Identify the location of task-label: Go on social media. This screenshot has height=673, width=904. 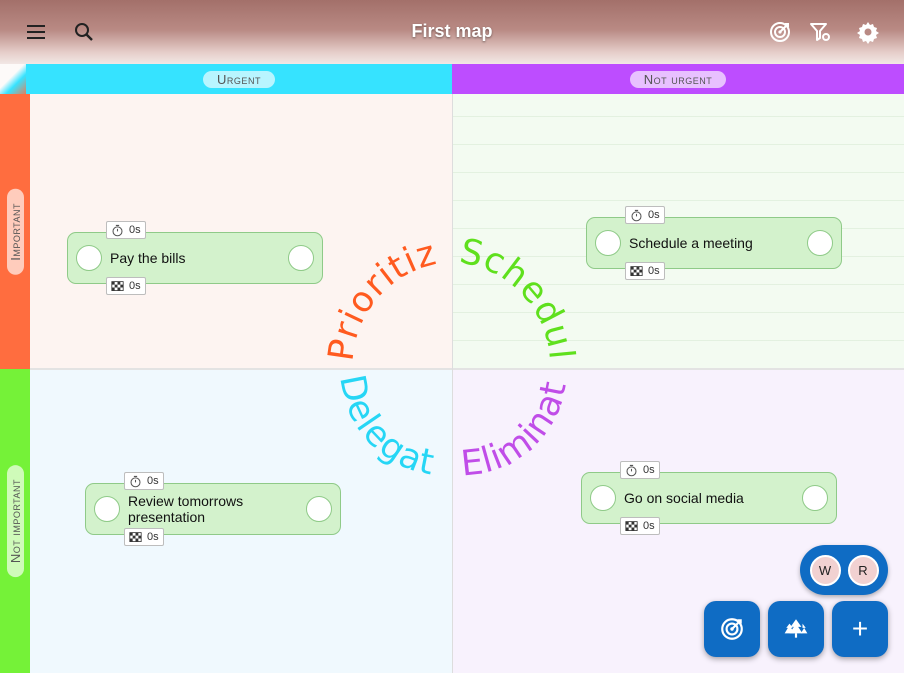
(684, 498).